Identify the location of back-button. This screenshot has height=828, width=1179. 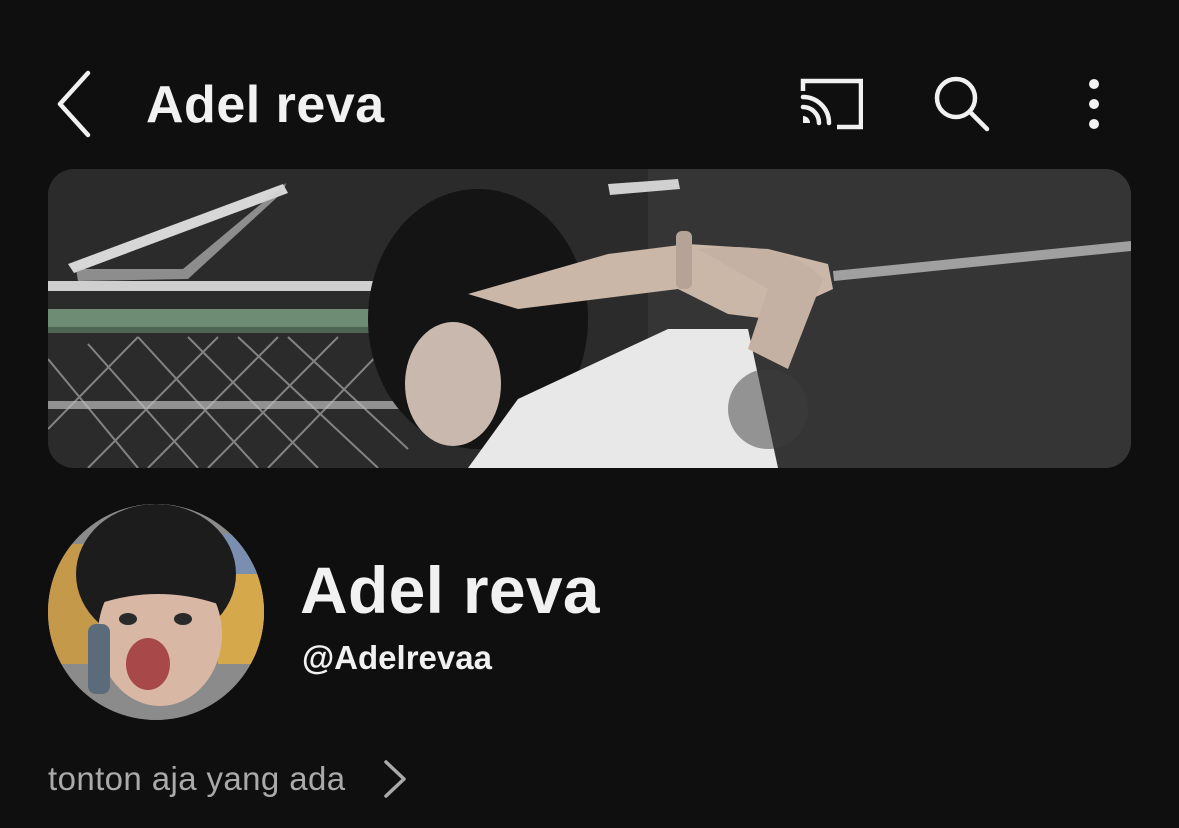
(75, 104).